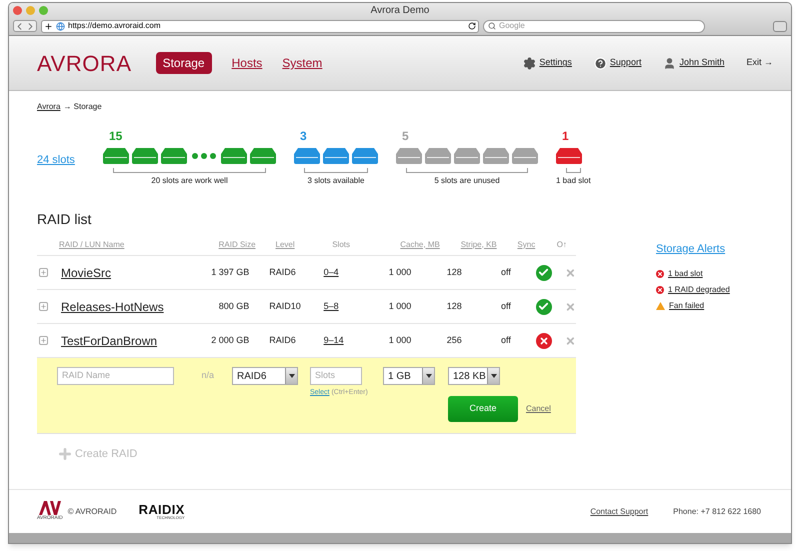 This screenshot has height=551, width=800. Describe the element at coordinates (759, 63) in the screenshot. I see `exit-link: Exit →` at that location.